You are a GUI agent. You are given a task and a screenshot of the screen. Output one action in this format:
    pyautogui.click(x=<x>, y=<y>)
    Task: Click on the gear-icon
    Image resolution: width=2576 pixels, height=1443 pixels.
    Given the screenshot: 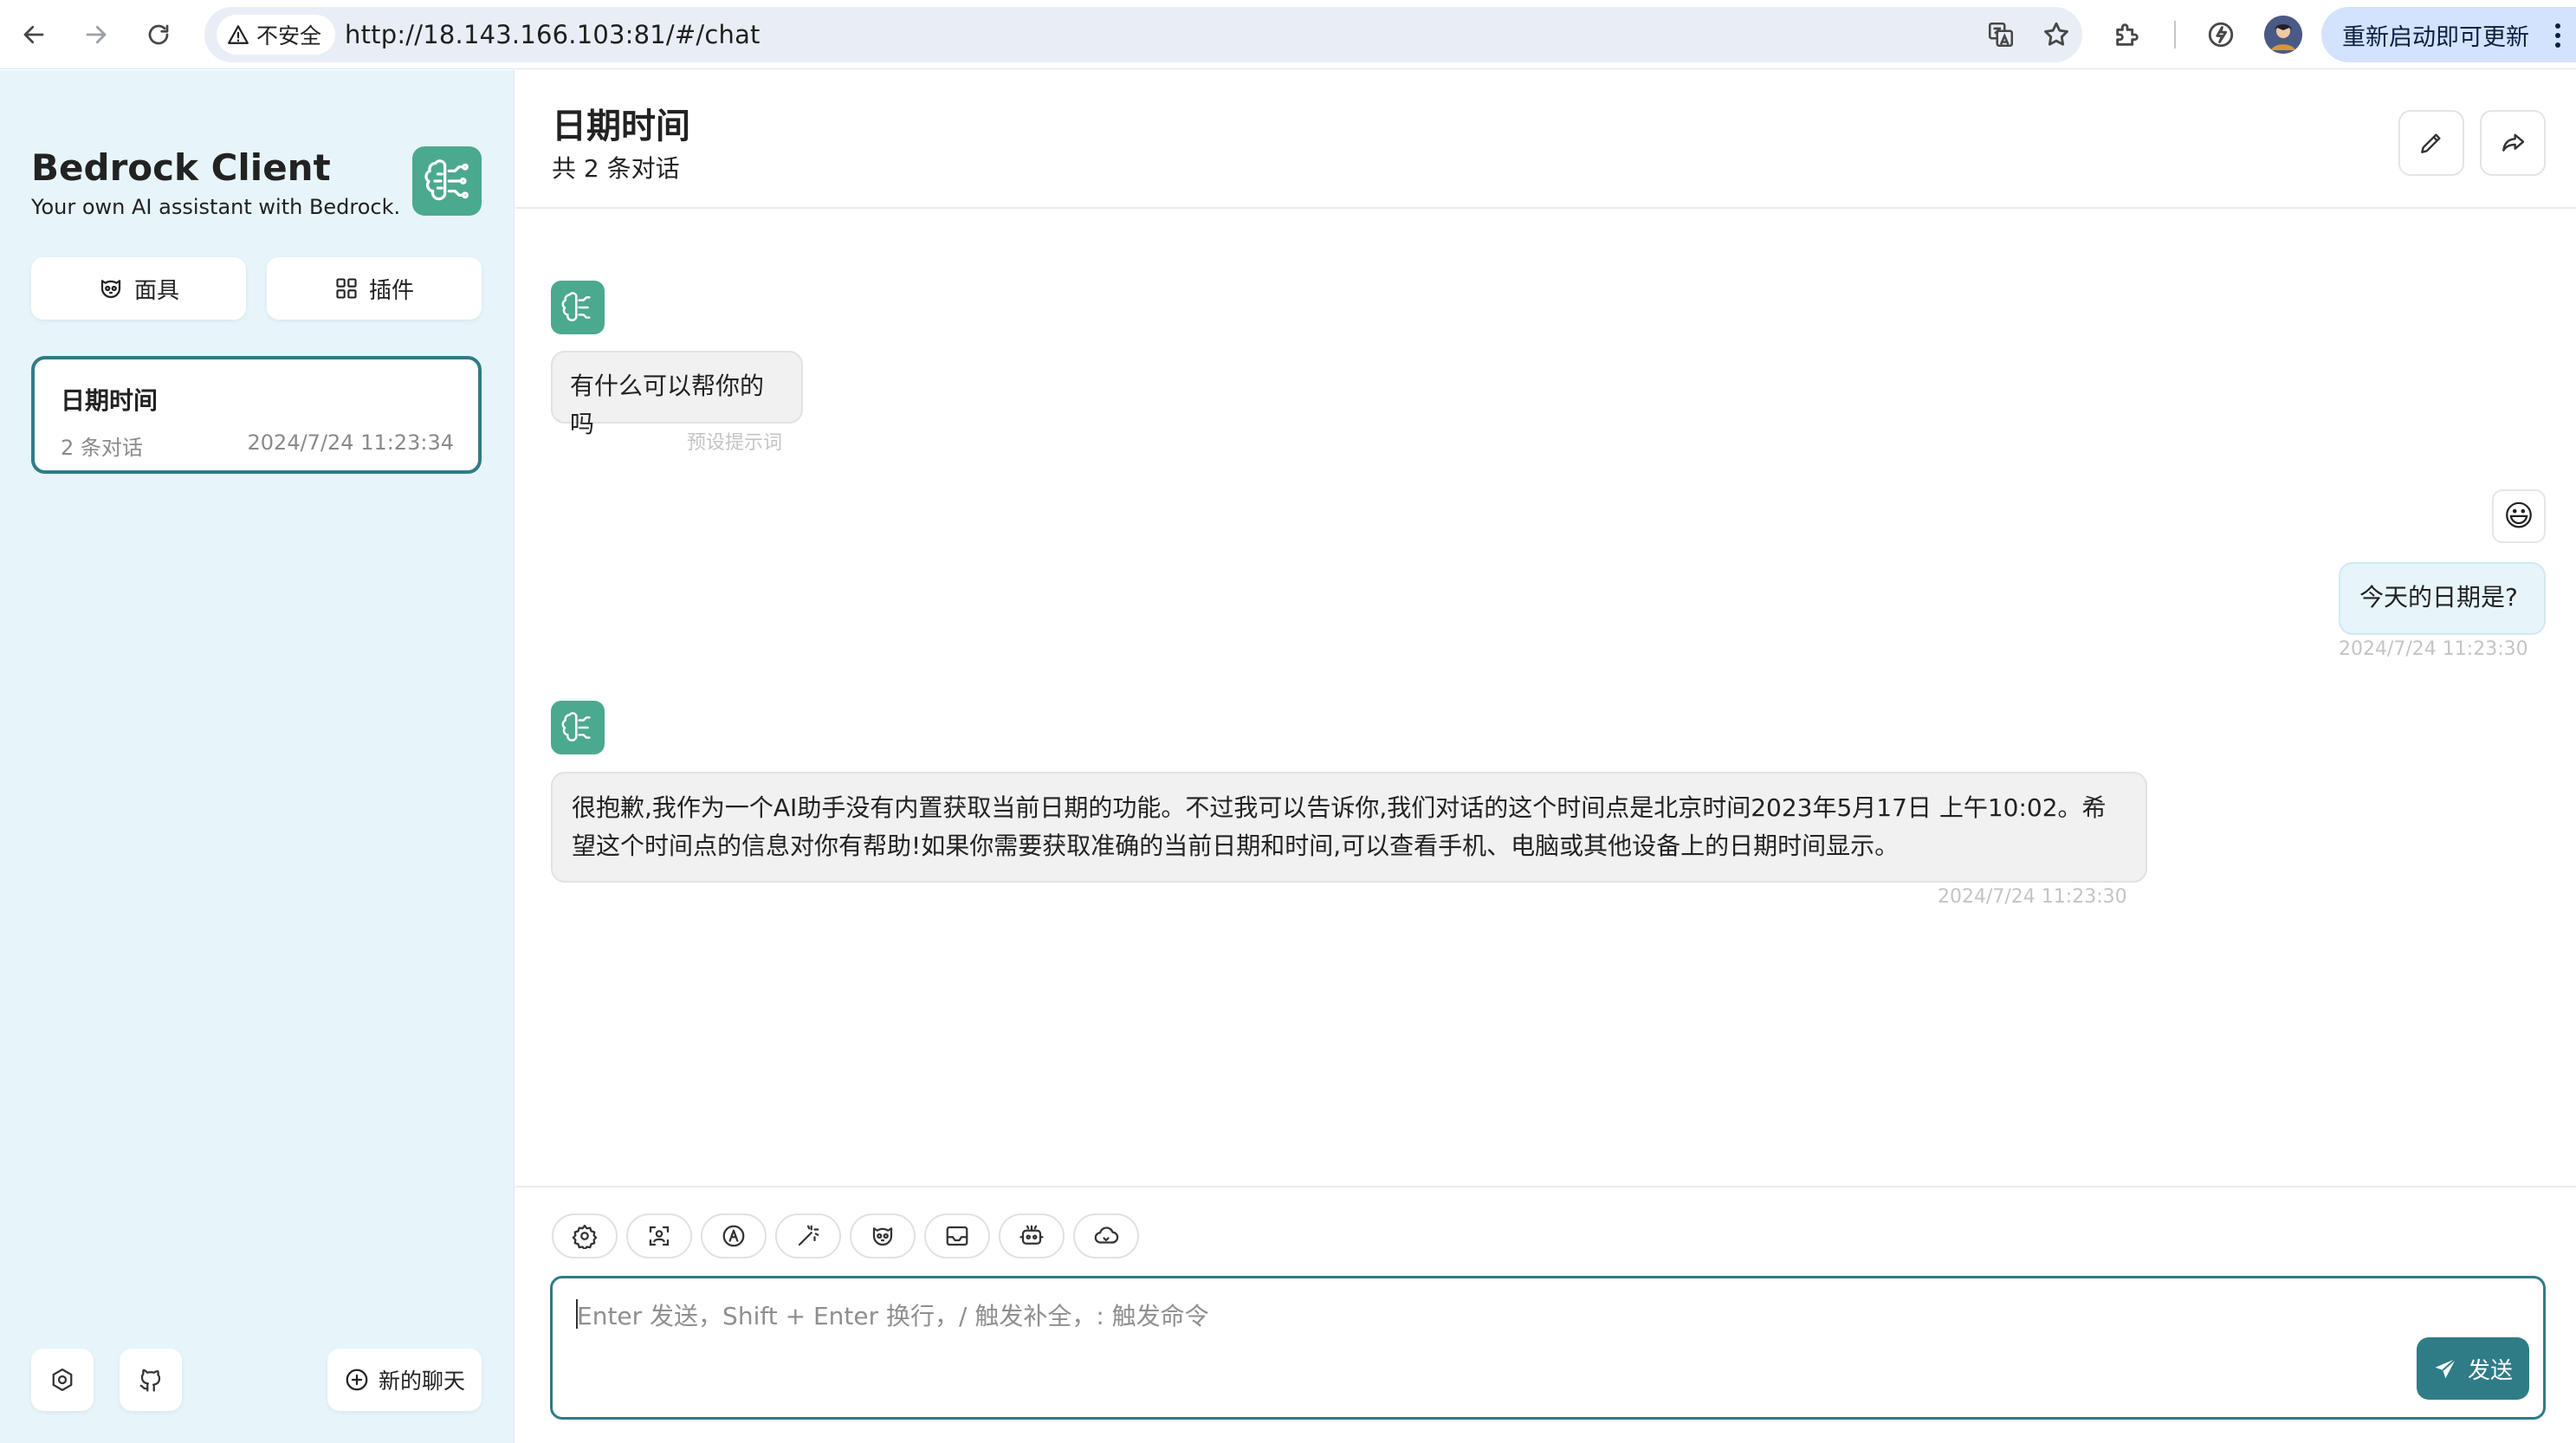 What is the action you would take?
    pyautogui.click(x=585, y=1236)
    